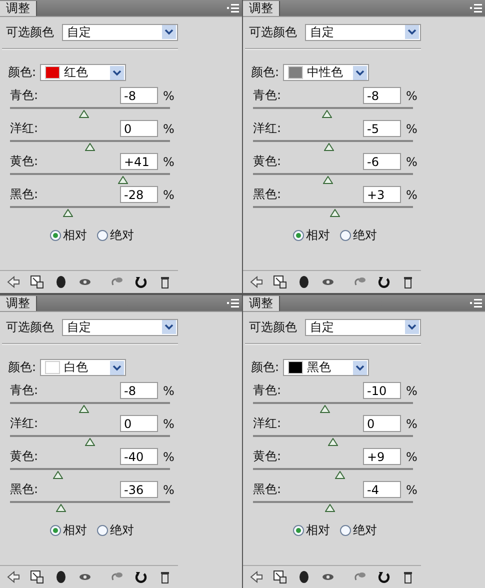 This screenshot has width=485, height=588. Describe the element at coordinates (83, 72) in the screenshot. I see `color-dropdown: 红色` at that location.